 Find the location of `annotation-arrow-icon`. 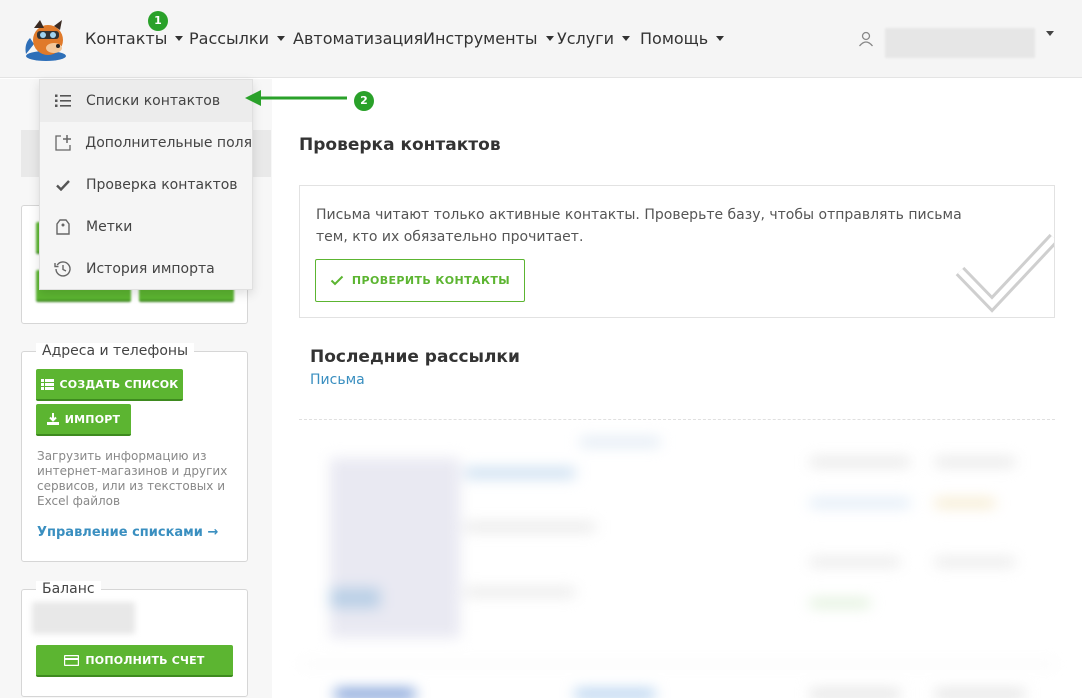

annotation-arrow-icon is located at coordinates (296, 98).